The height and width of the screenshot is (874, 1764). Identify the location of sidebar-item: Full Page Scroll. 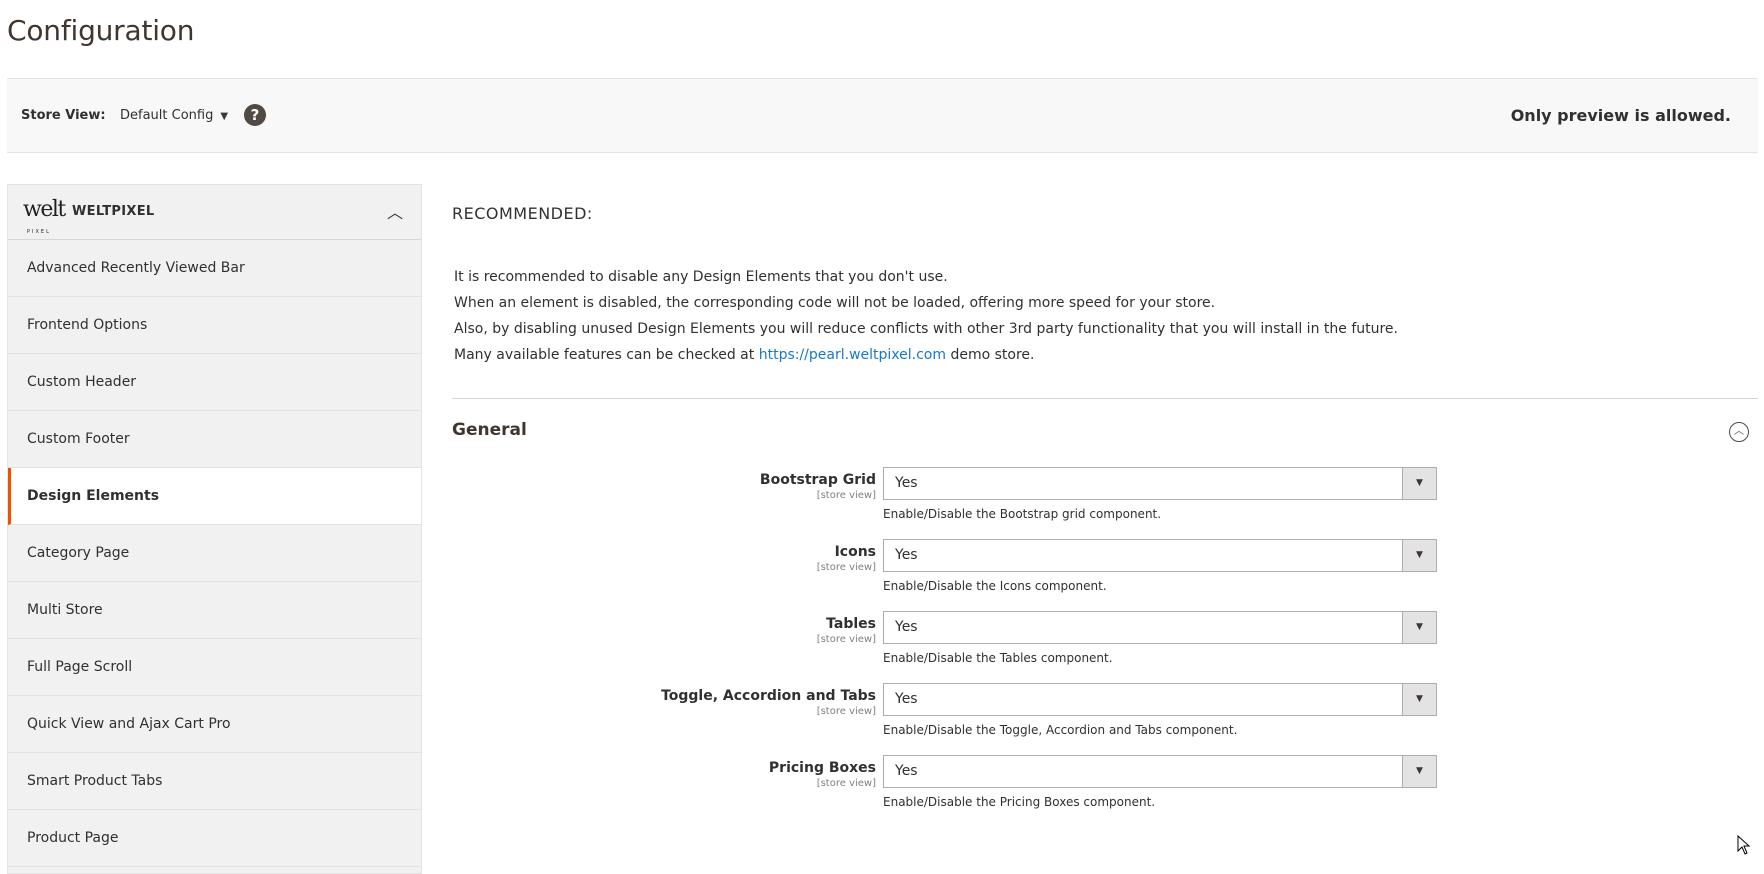
(214, 667).